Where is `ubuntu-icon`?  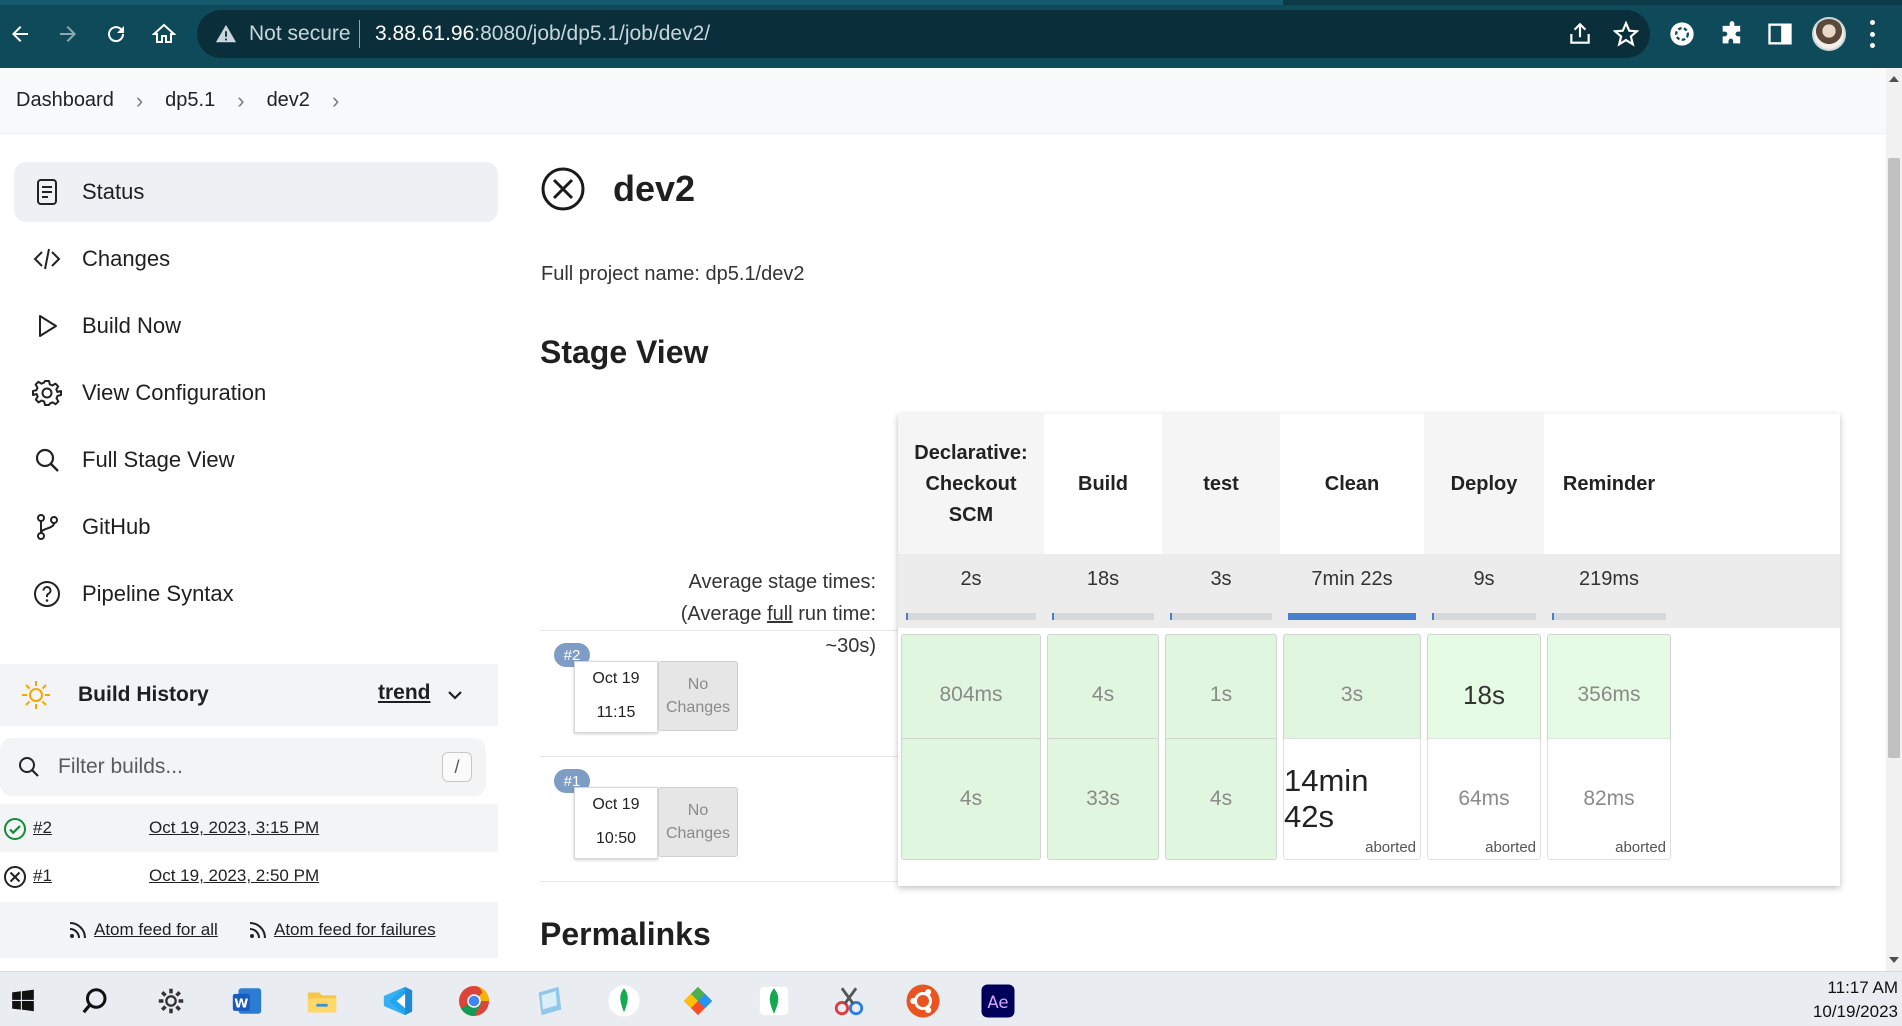
ubuntu-icon is located at coordinates (923, 1001).